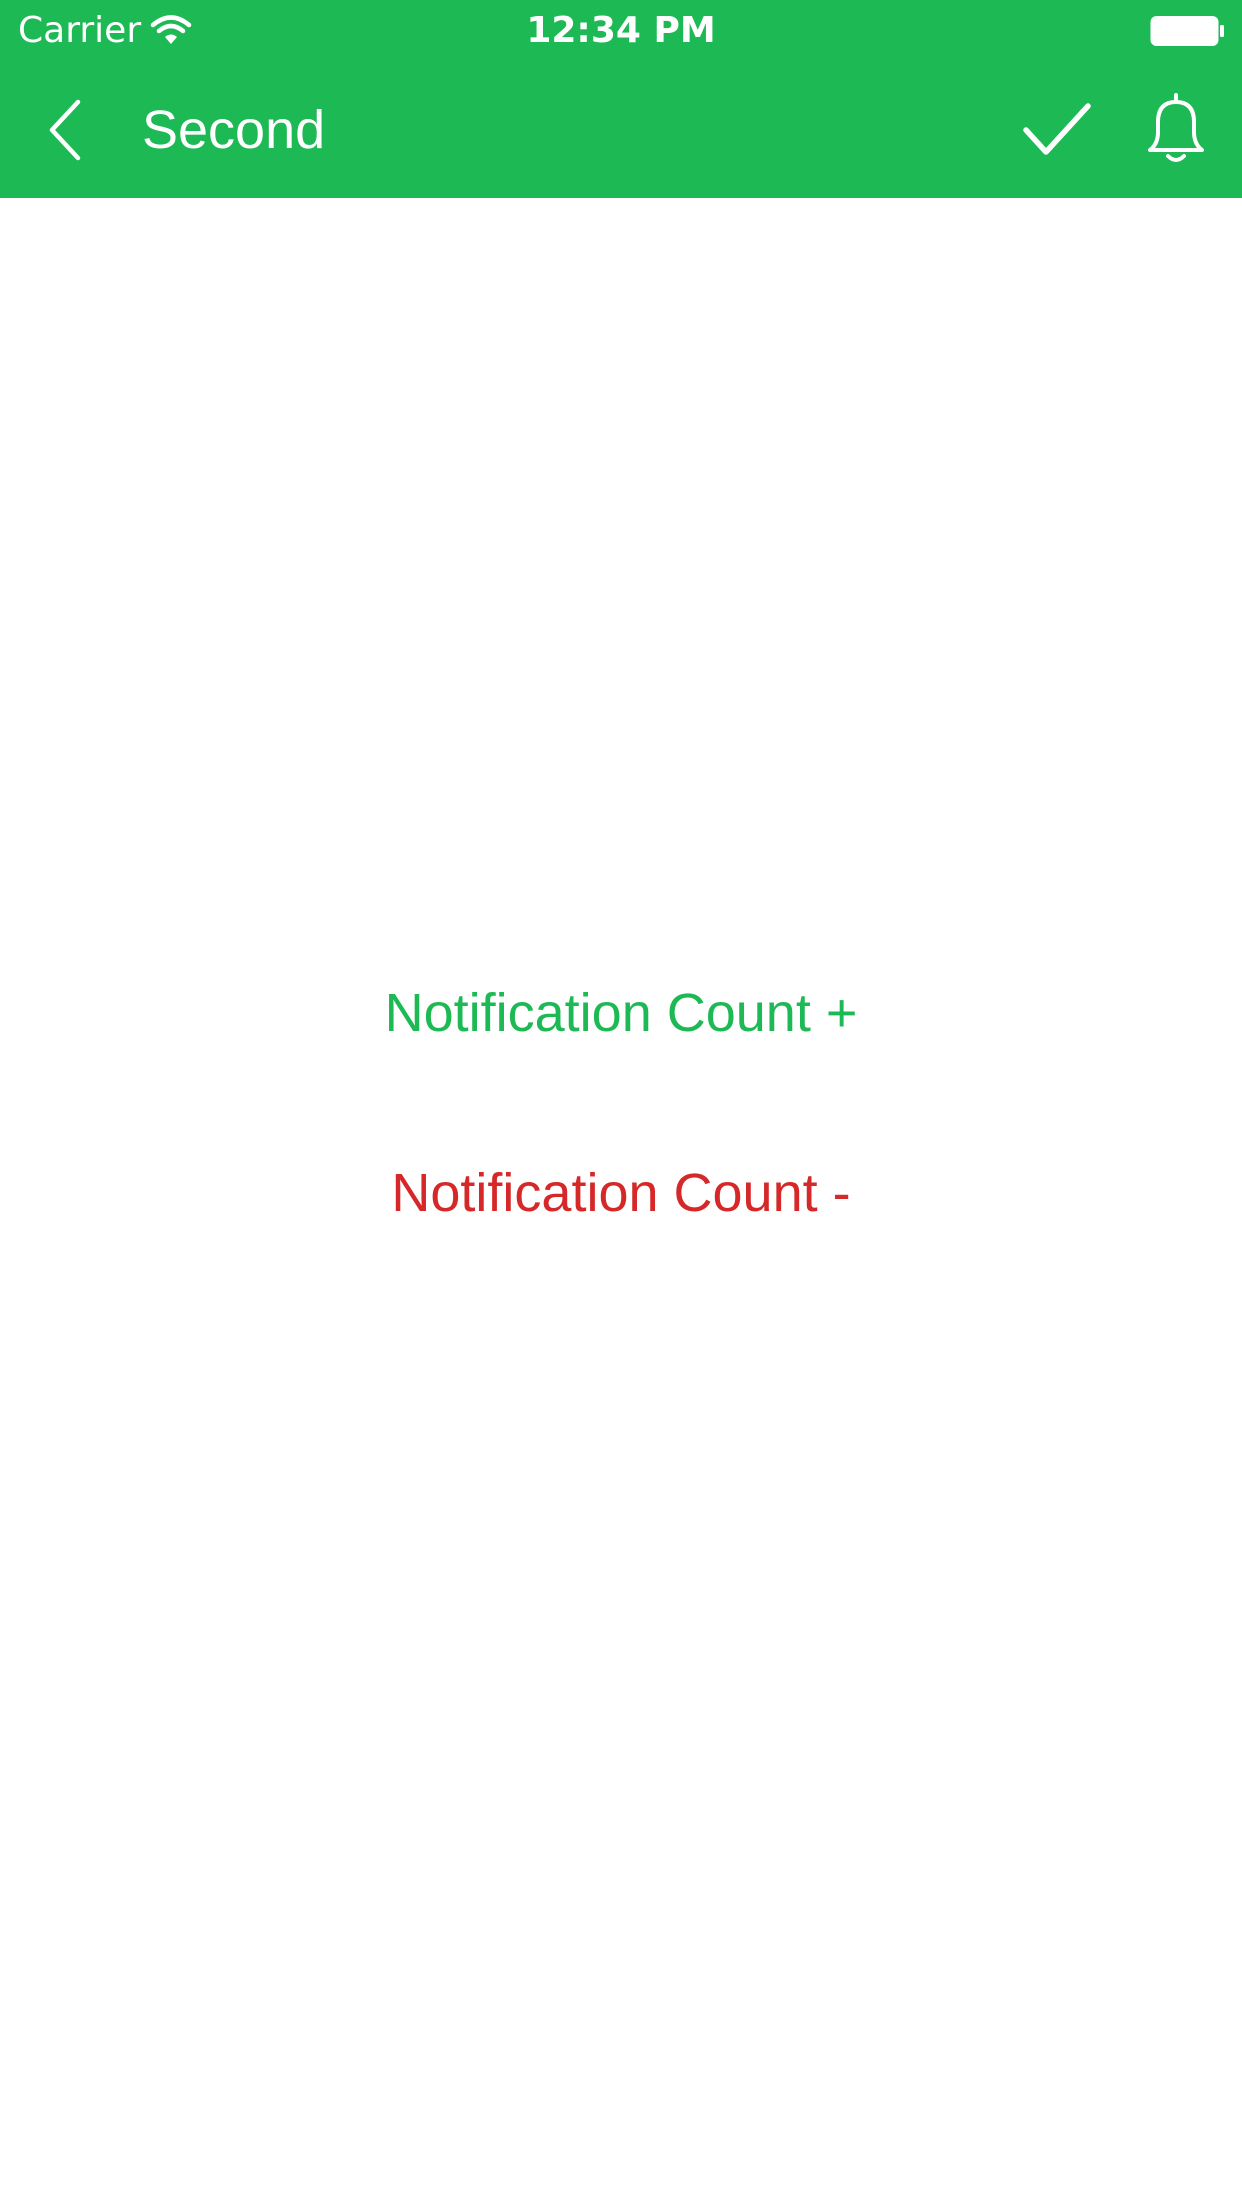 This screenshot has height=2208, width=1242. I want to click on status-bar: Carrier 12:34 PM, so click(621, 31).